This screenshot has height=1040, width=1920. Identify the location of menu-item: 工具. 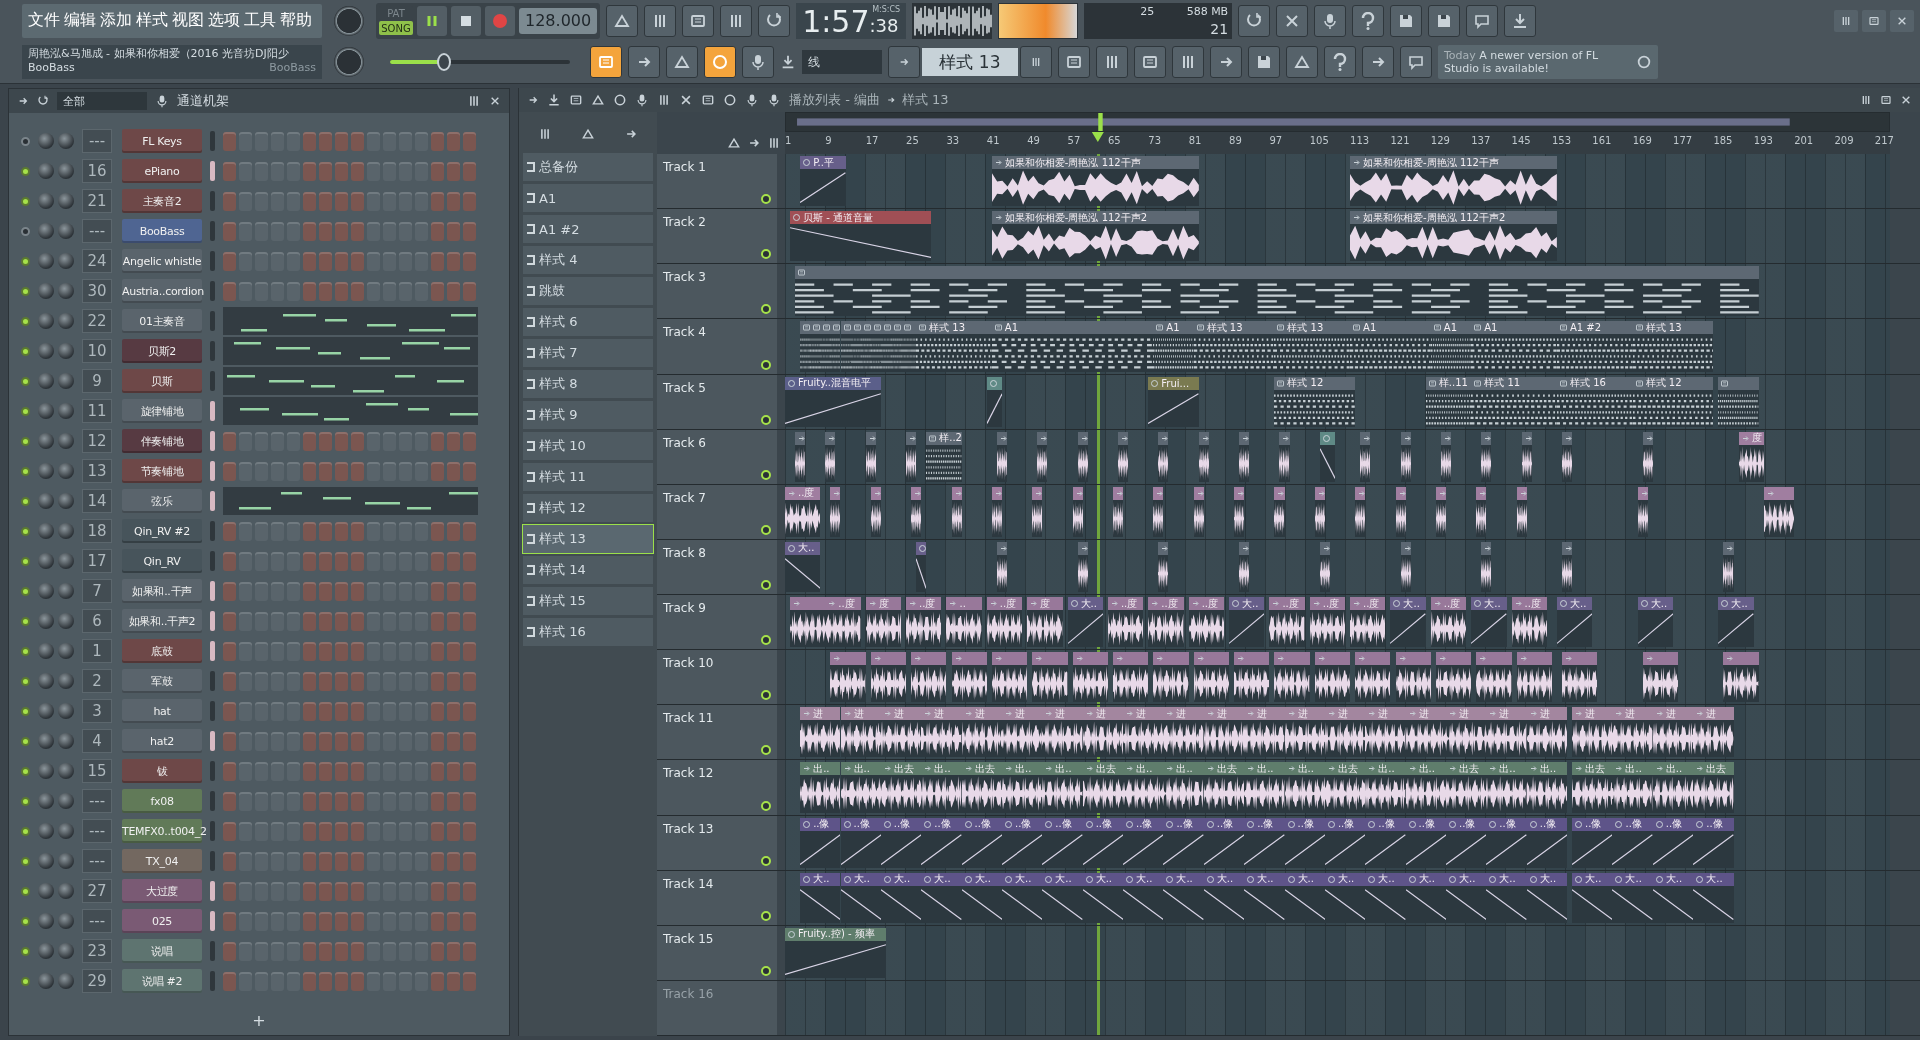
(260, 21).